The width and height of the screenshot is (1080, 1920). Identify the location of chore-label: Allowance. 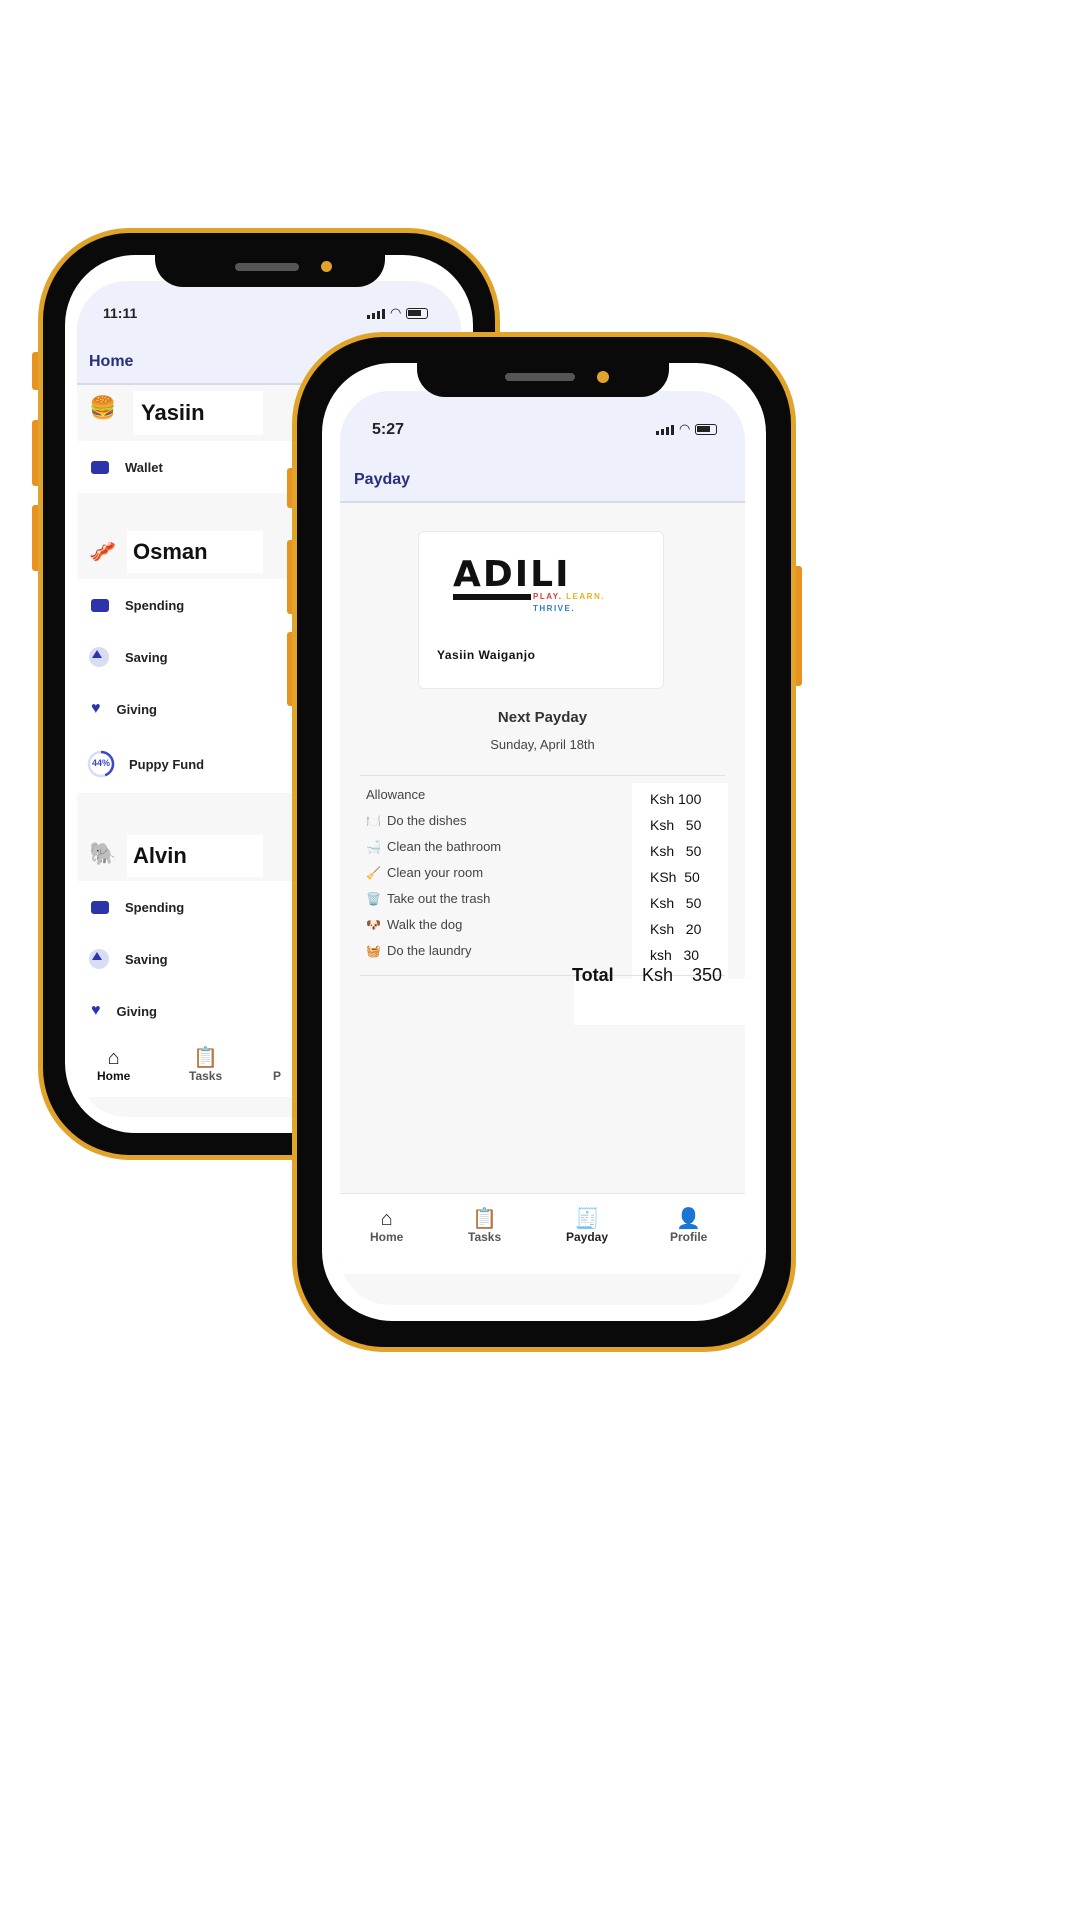
(396, 794).